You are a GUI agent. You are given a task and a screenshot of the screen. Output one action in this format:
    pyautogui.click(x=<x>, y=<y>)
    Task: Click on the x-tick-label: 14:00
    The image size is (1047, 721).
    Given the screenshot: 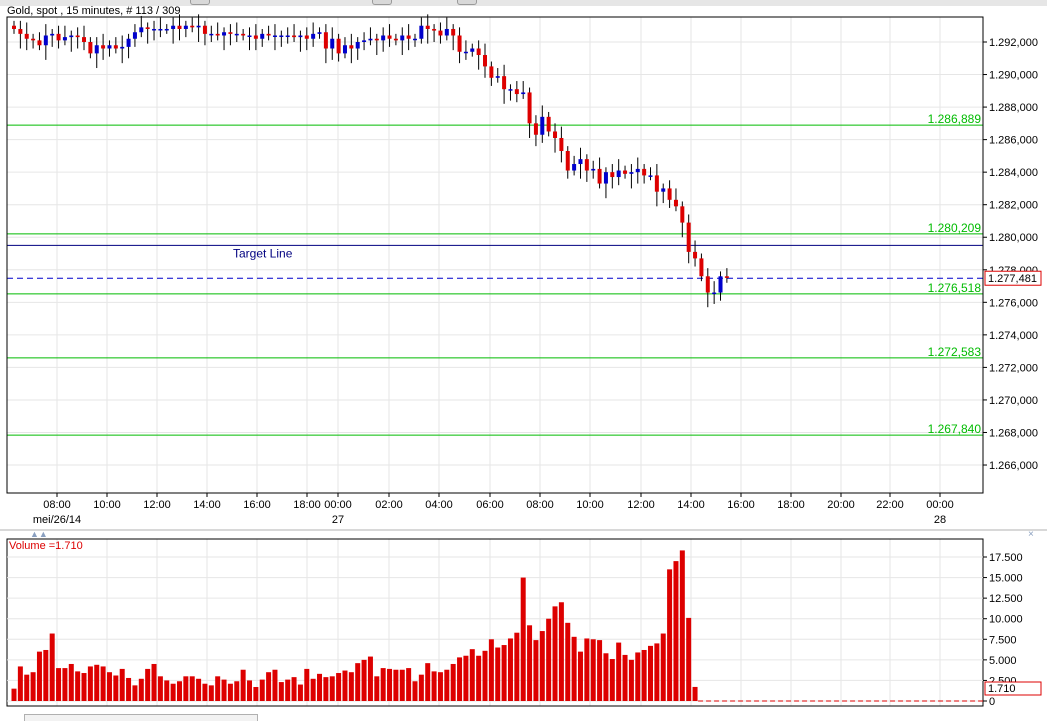 What is the action you would take?
    pyautogui.click(x=207, y=505)
    